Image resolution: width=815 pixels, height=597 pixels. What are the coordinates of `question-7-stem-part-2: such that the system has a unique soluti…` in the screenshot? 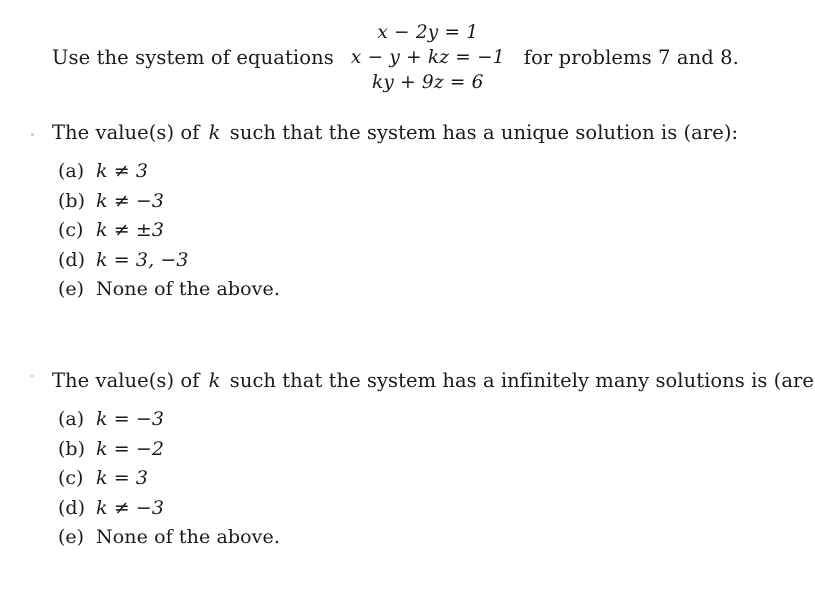 It's located at (484, 132).